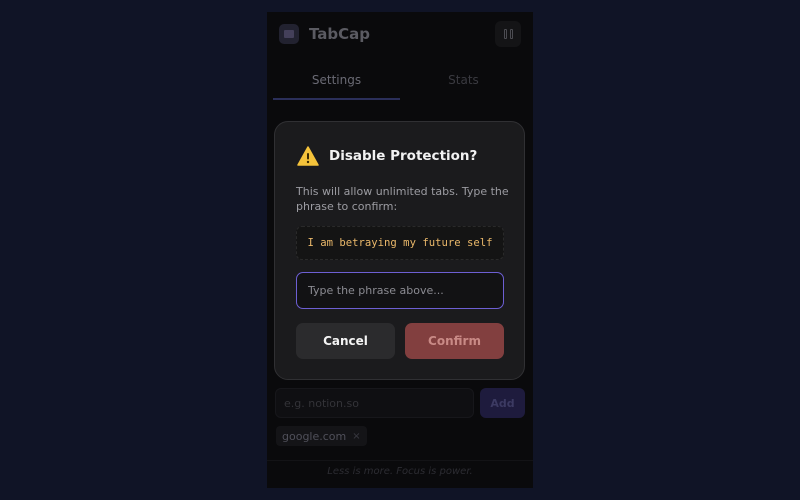 This screenshot has width=800, height=500. Describe the element at coordinates (400, 243) in the screenshot. I see `confirmation-phrase: I am betraying my future self` at that location.